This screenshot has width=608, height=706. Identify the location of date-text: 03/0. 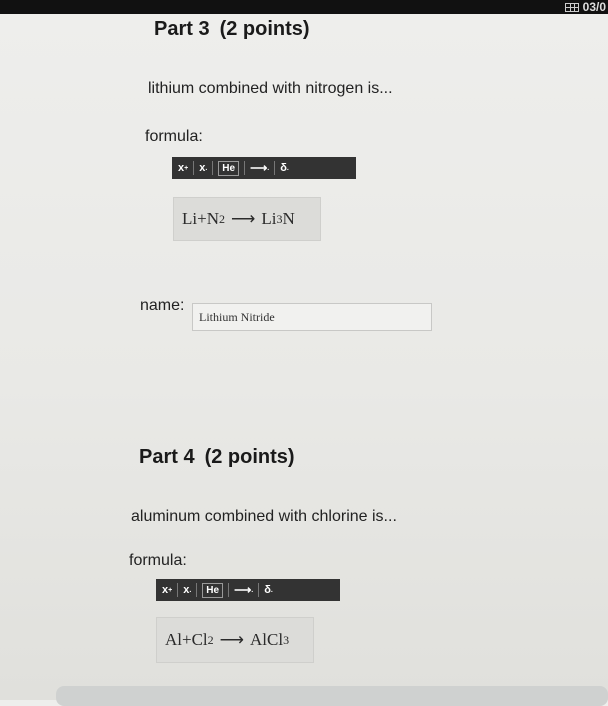
(594, 7).